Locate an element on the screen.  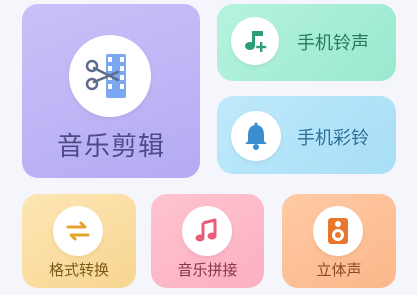
format-convert-tile: 格式转换 is located at coordinates (79, 241).